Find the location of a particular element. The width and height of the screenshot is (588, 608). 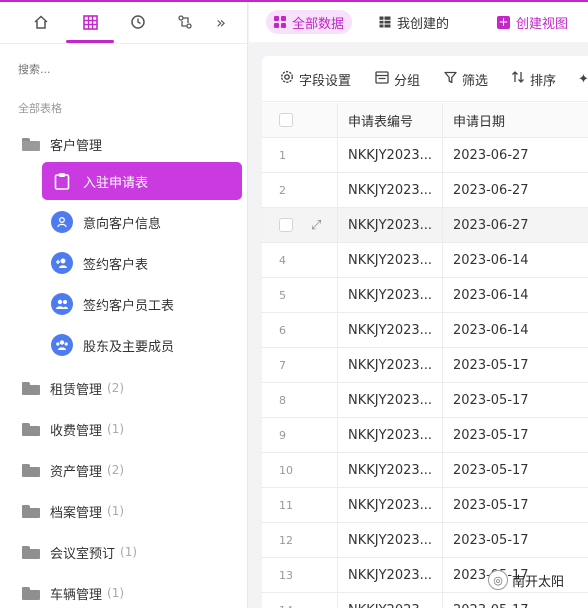

header-checkbox-cell is located at coordinates (300, 120).